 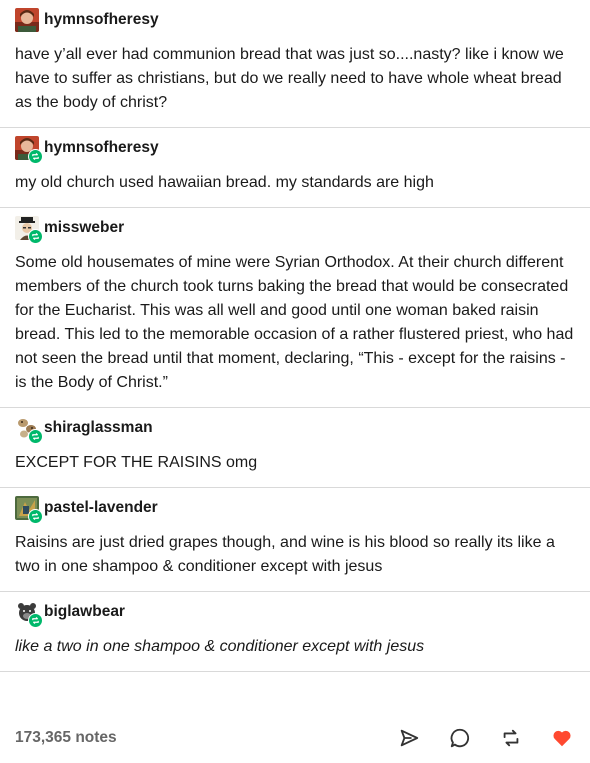 I want to click on username-link: biglawbear, so click(x=84, y=612).